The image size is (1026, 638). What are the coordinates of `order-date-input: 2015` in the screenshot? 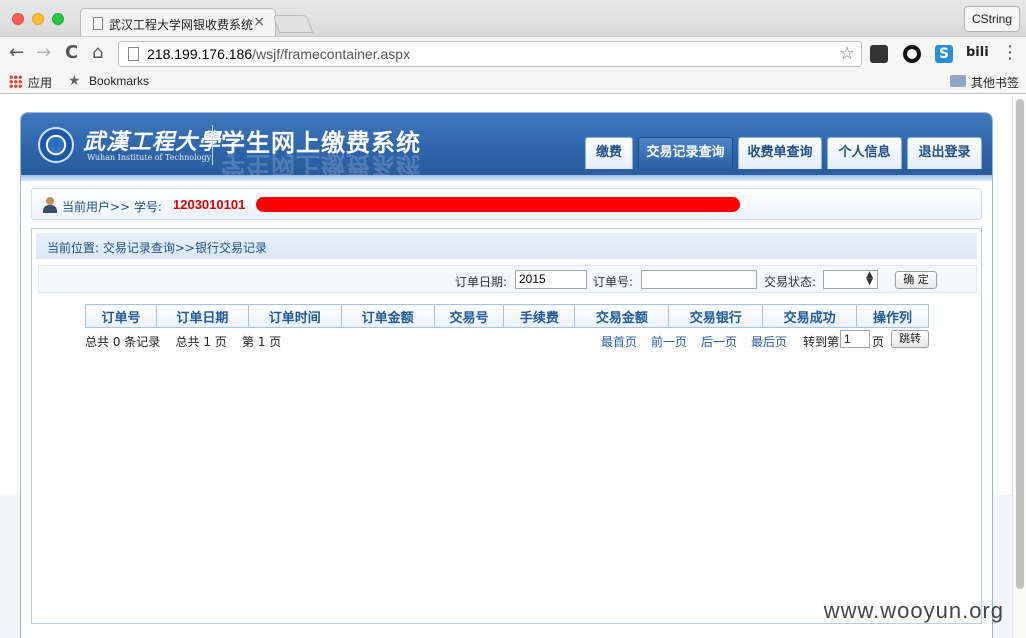 It's located at (551, 279).